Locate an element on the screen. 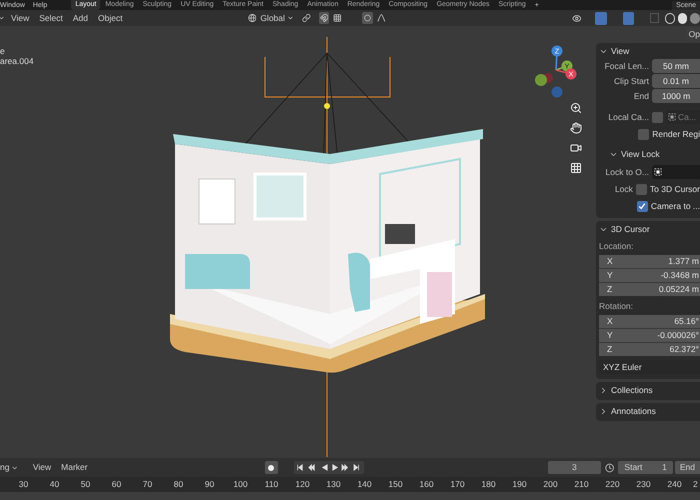  frame-number: 140 is located at coordinates (364, 484).